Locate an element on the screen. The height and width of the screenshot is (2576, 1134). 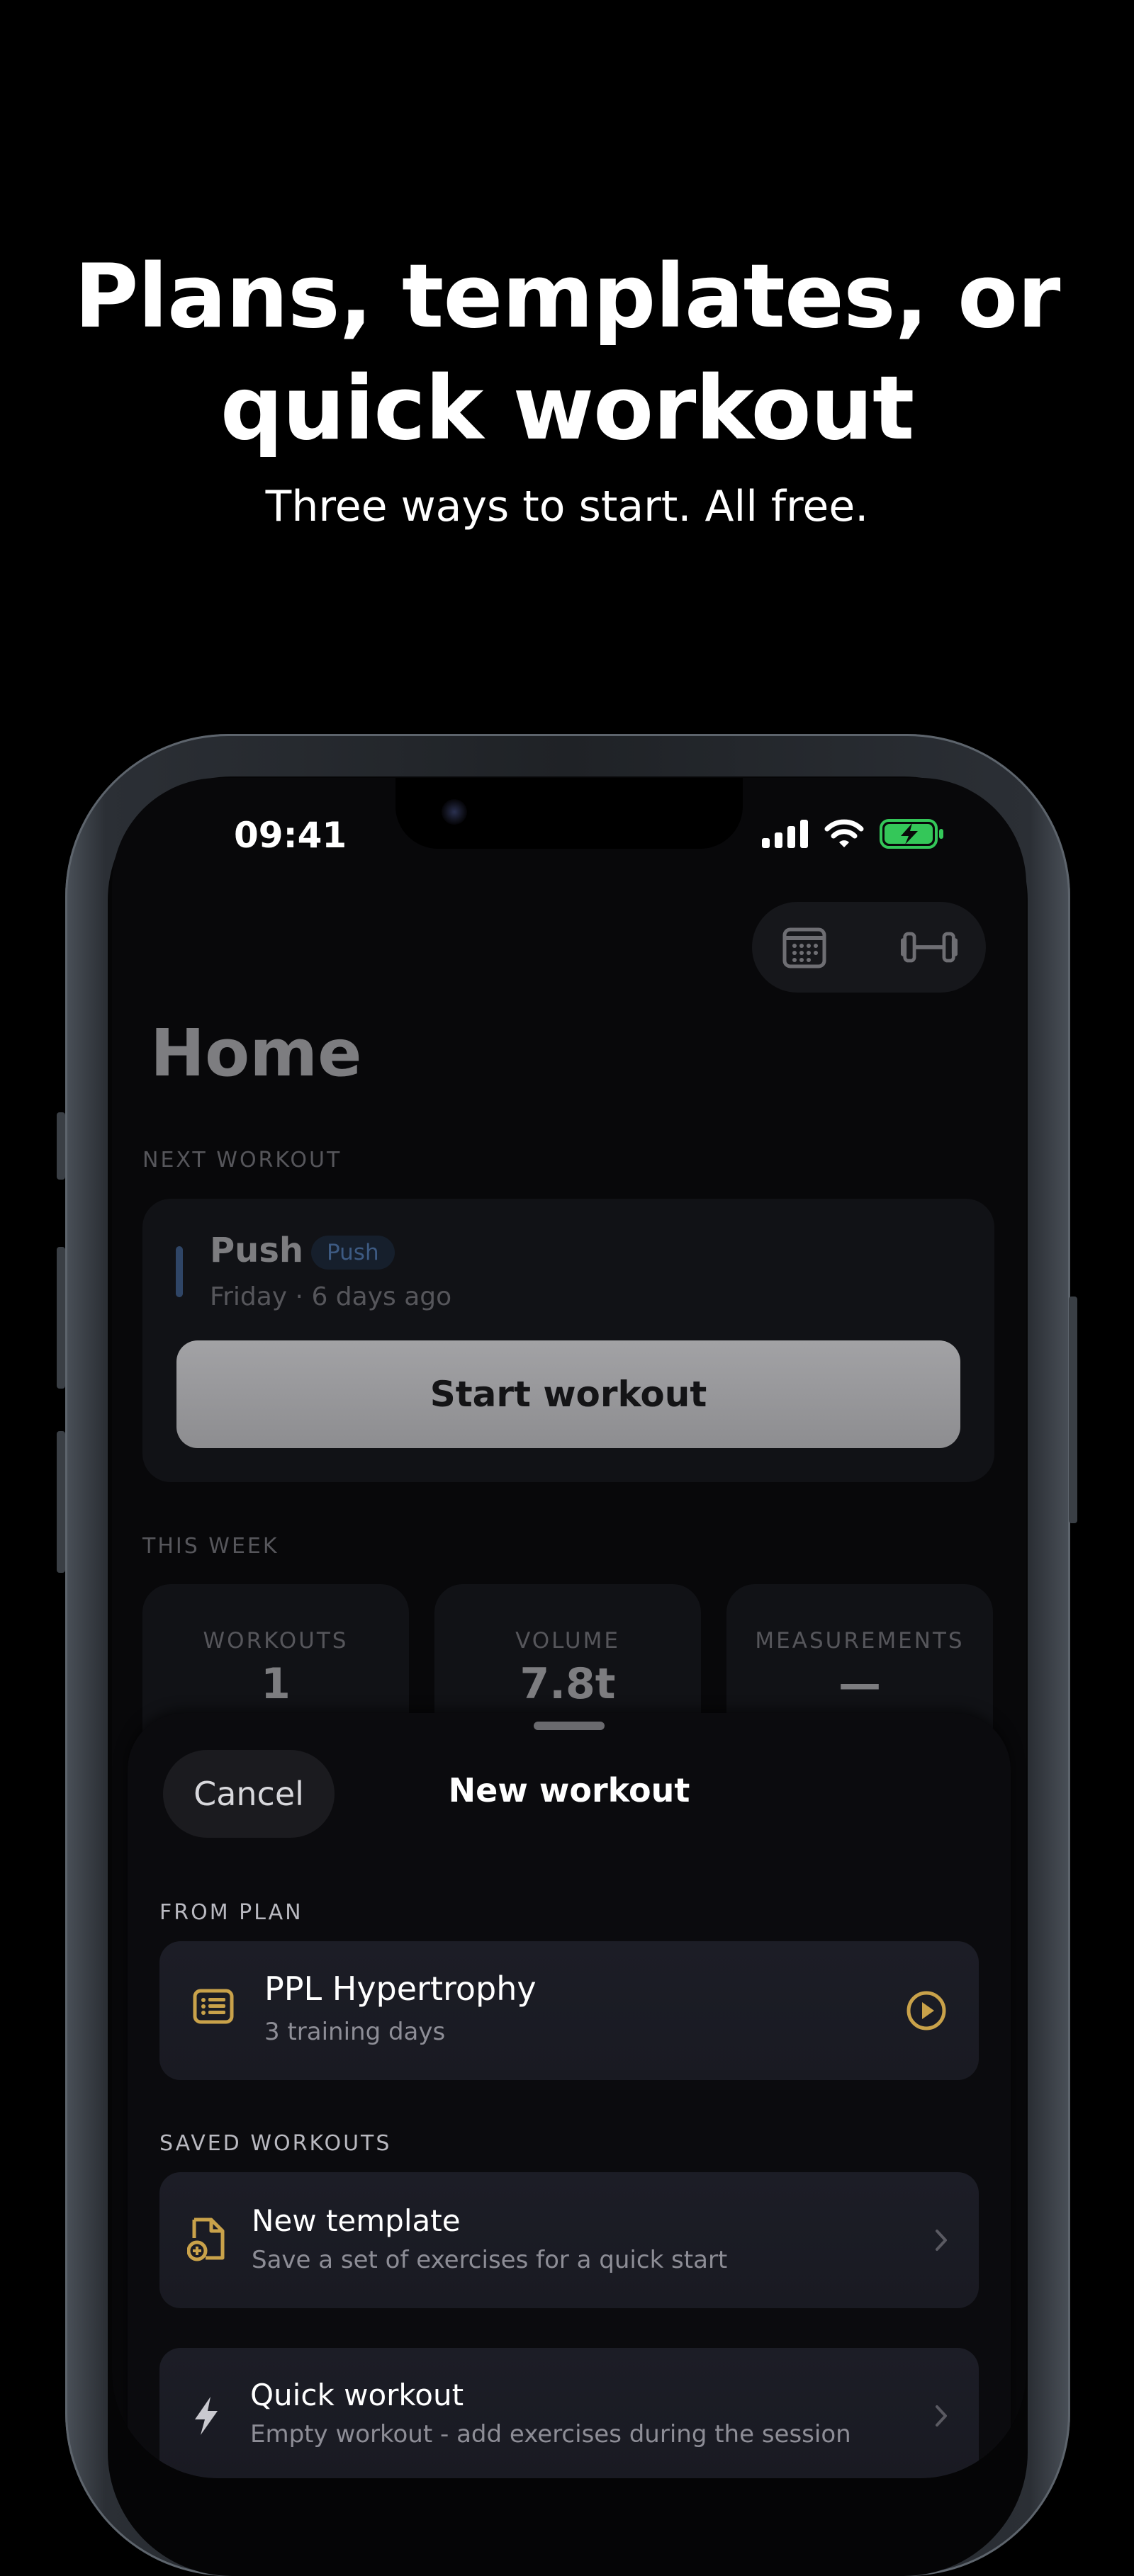
phone-power-button is located at coordinates (1073, 1410).